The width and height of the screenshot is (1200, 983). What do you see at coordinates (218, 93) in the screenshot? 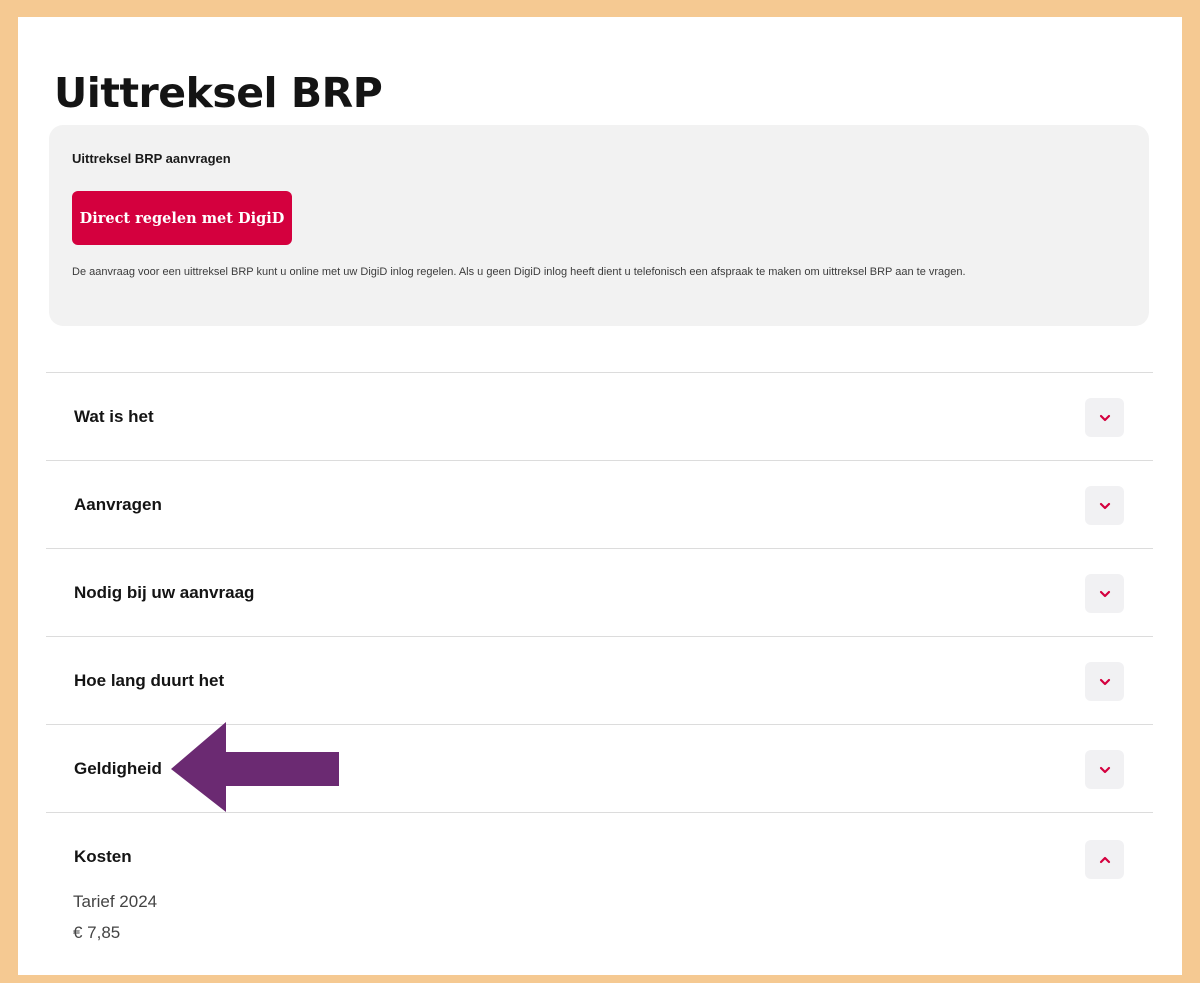
I see `page-title: Uittreksel BRP` at bounding box center [218, 93].